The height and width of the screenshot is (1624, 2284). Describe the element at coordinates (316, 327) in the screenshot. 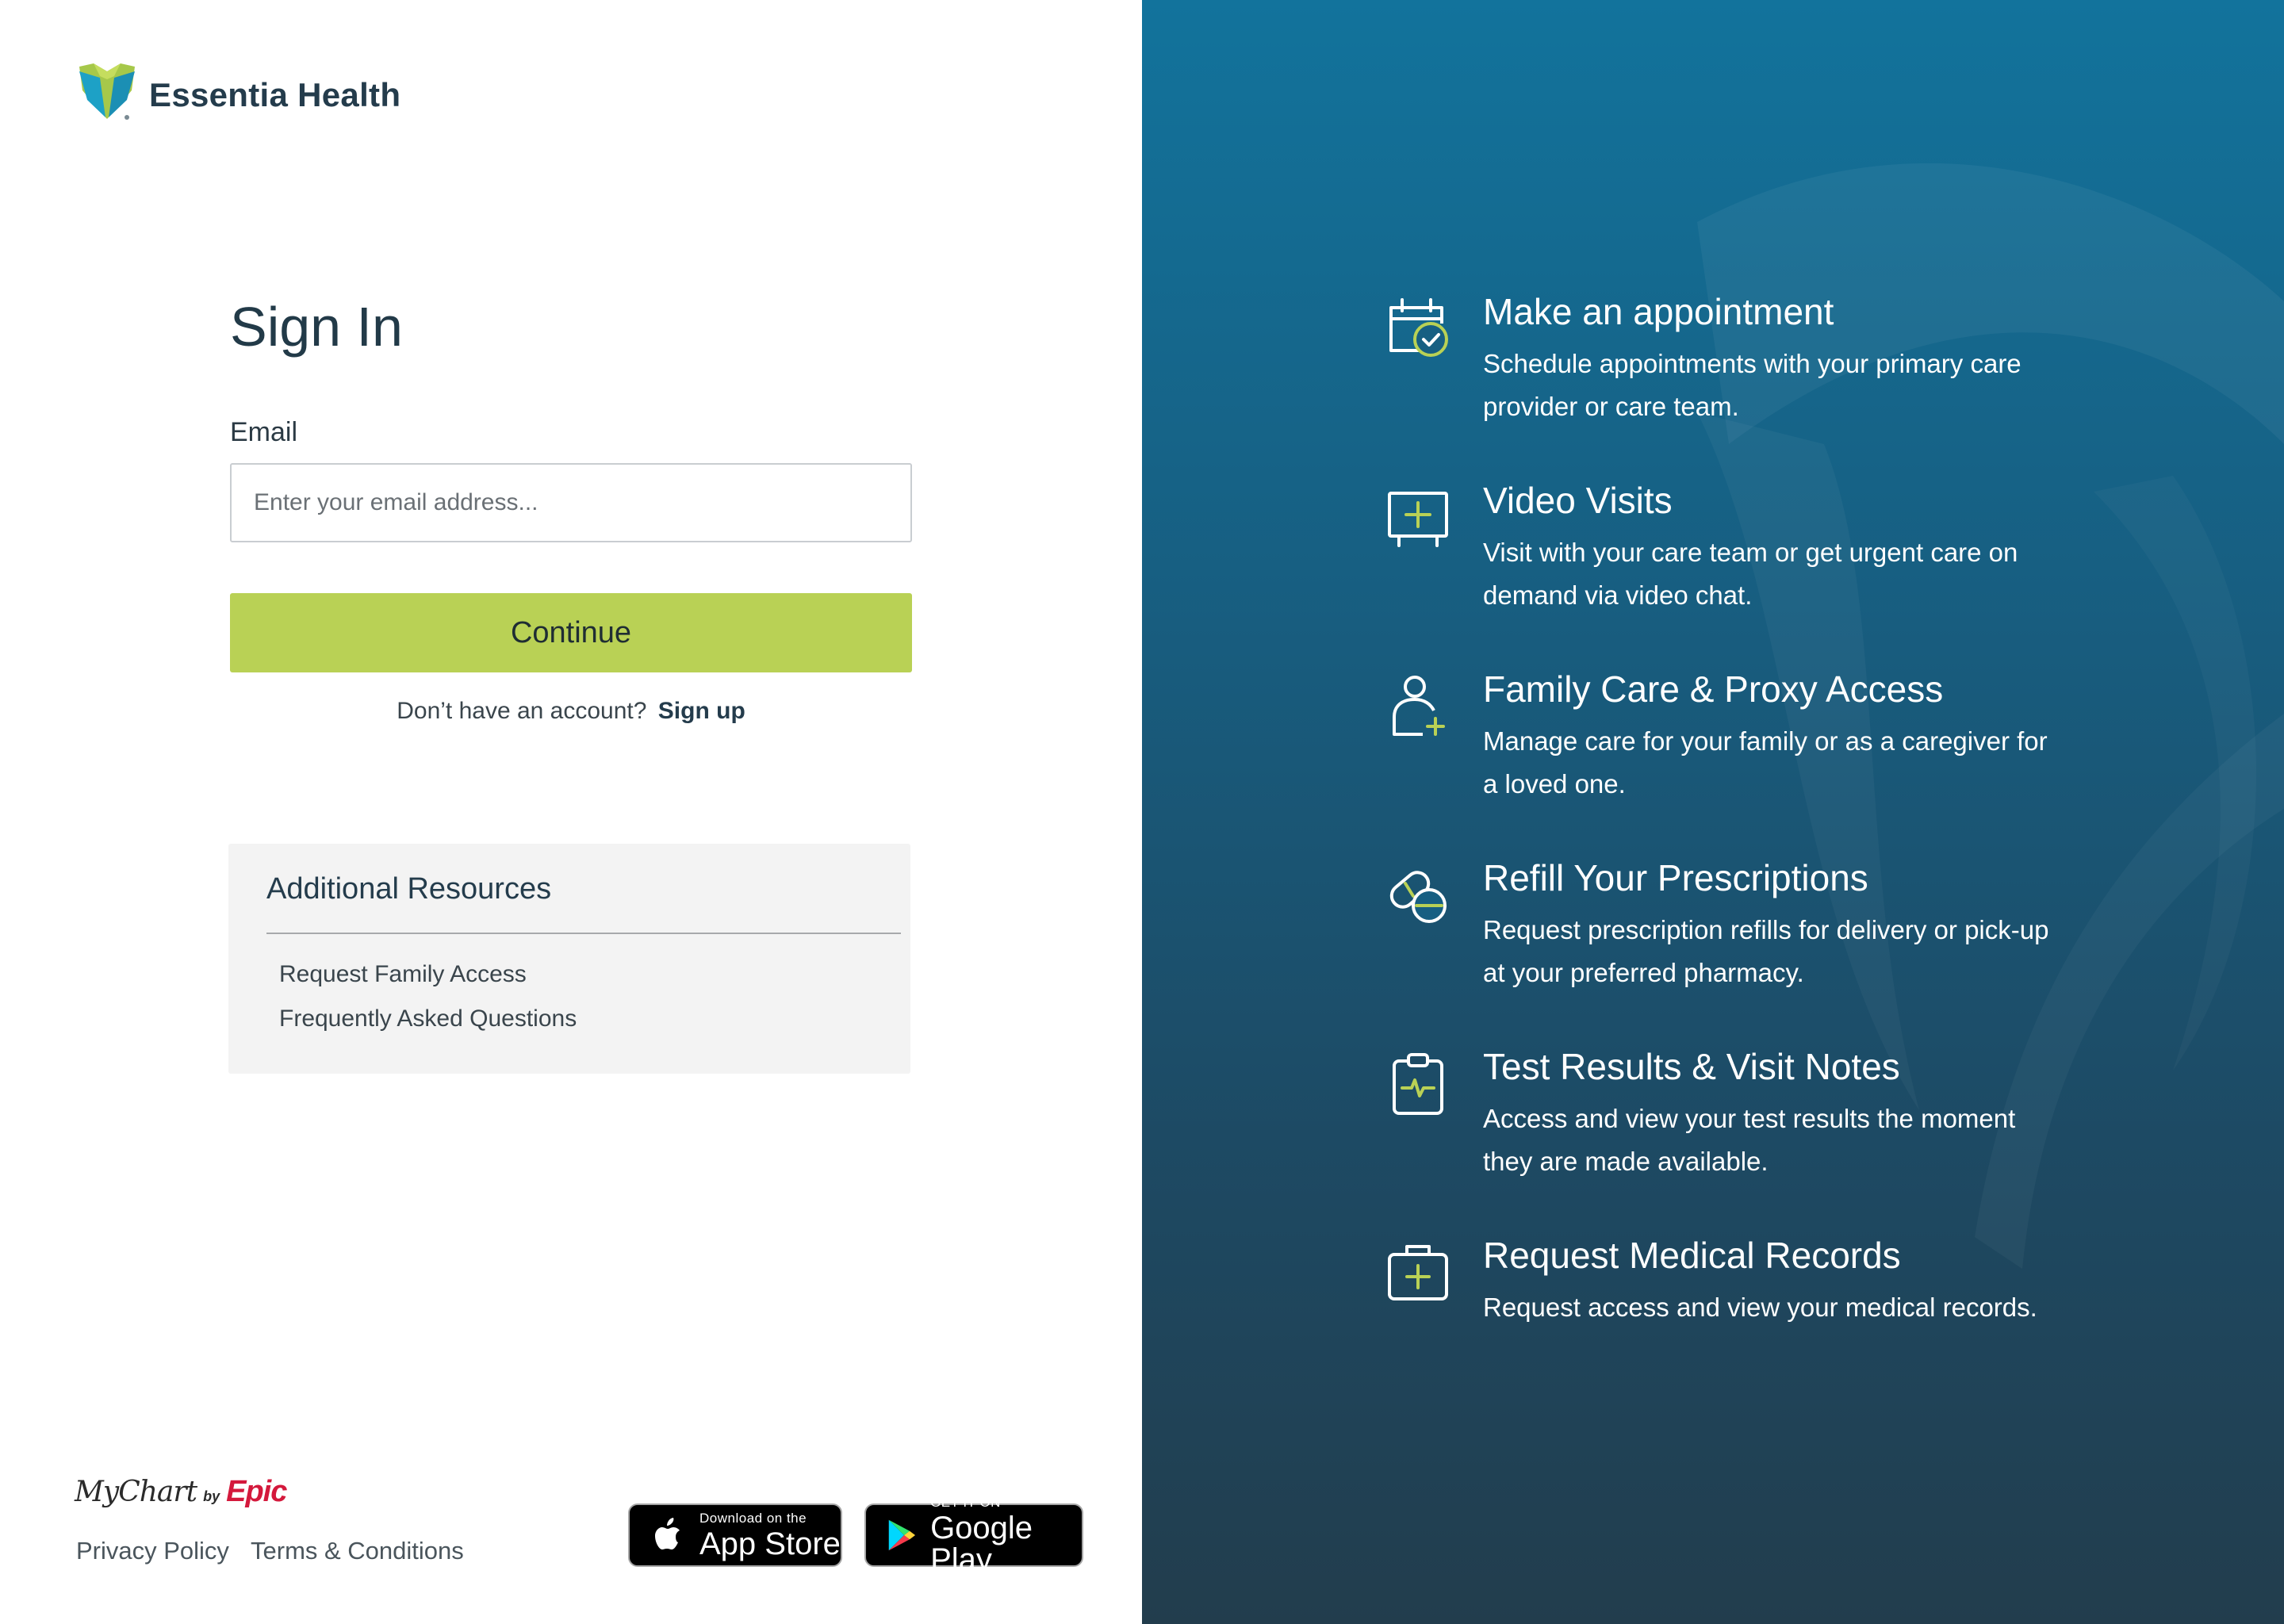

I see `page-title: Sign In` at that location.